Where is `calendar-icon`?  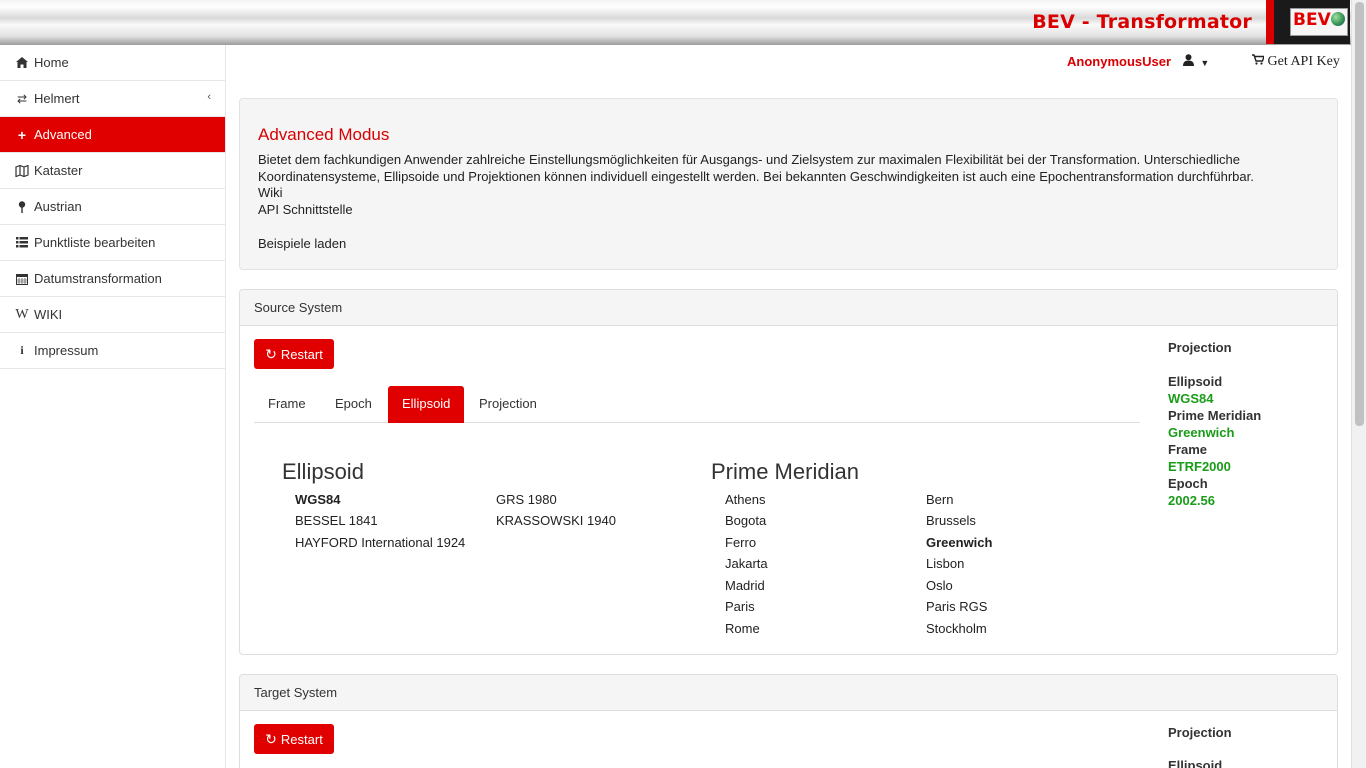 calendar-icon is located at coordinates (22, 279).